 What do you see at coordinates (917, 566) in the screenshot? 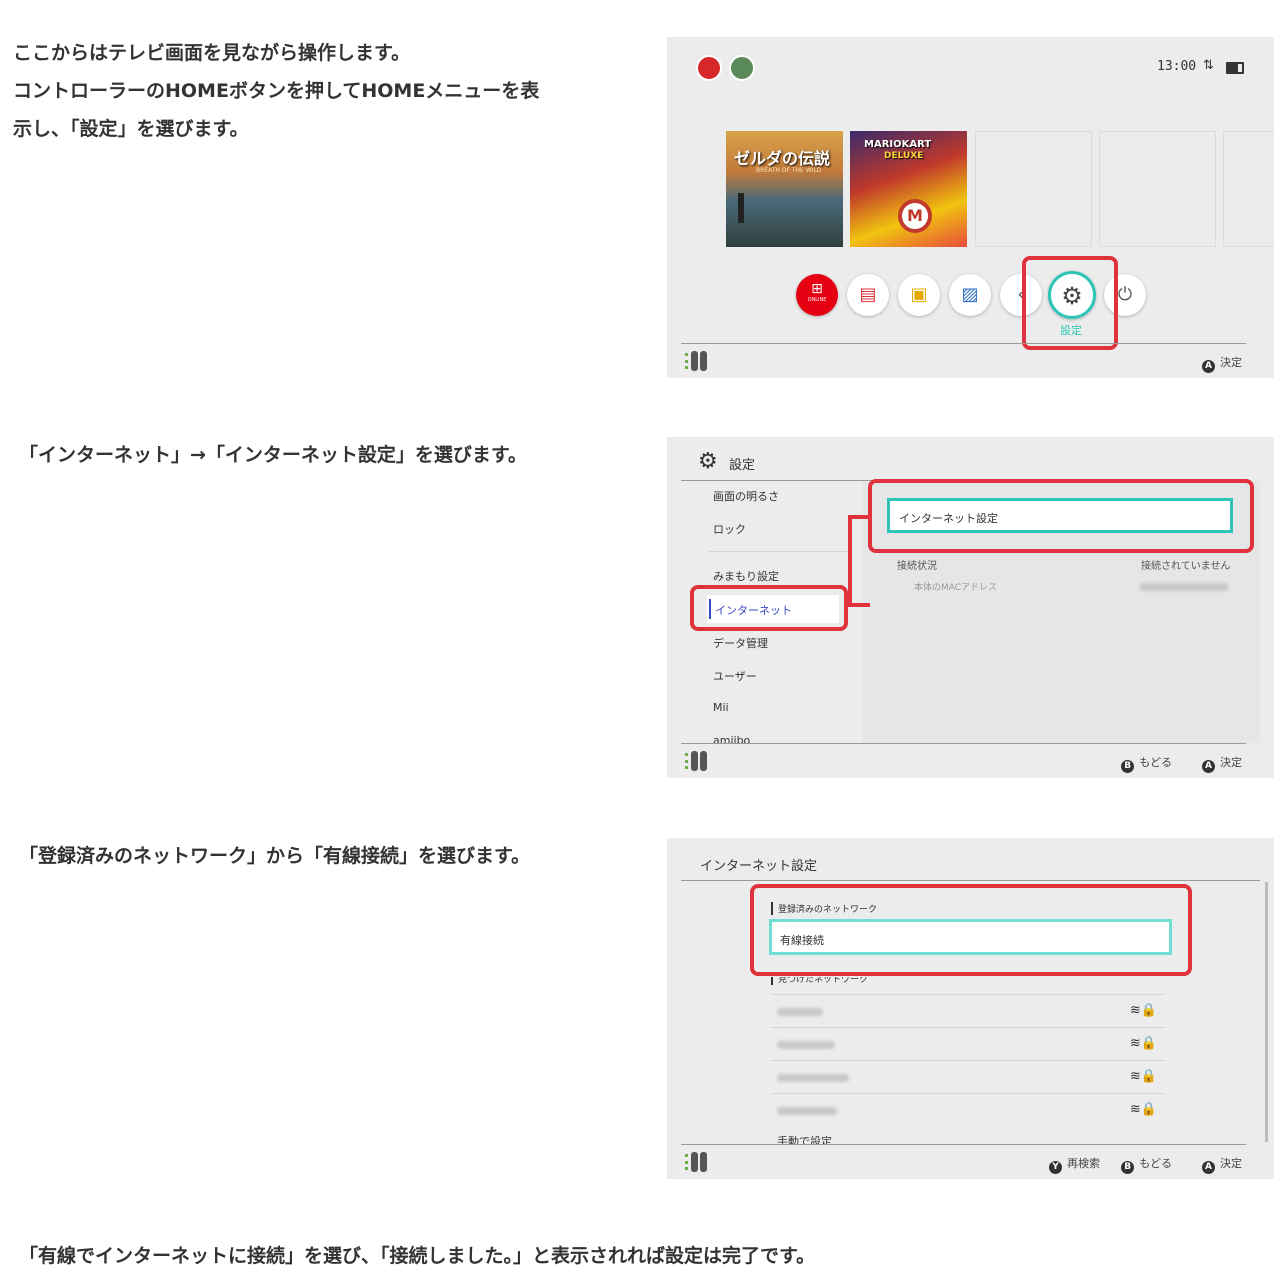
I see `status-label: 接続状況` at bounding box center [917, 566].